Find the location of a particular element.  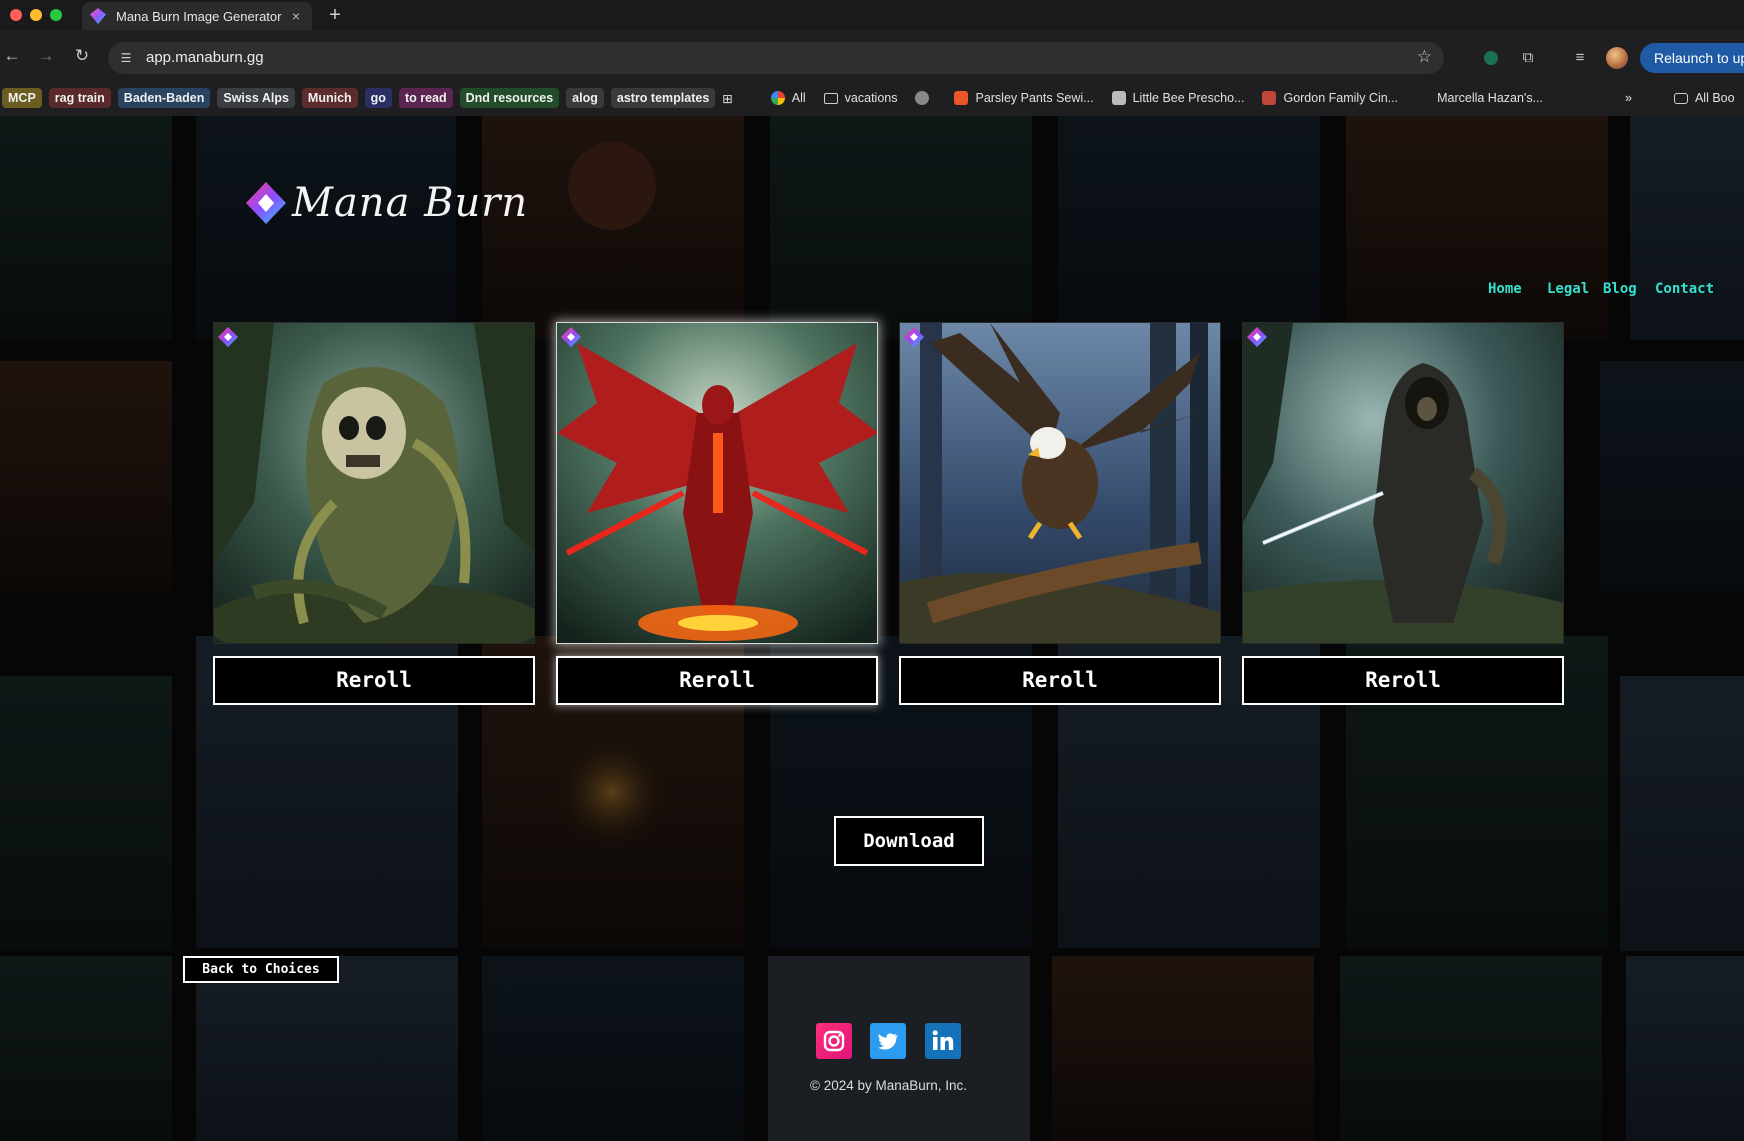

back-to-choices-button: Back to Choices is located at coordinates (261, 969).